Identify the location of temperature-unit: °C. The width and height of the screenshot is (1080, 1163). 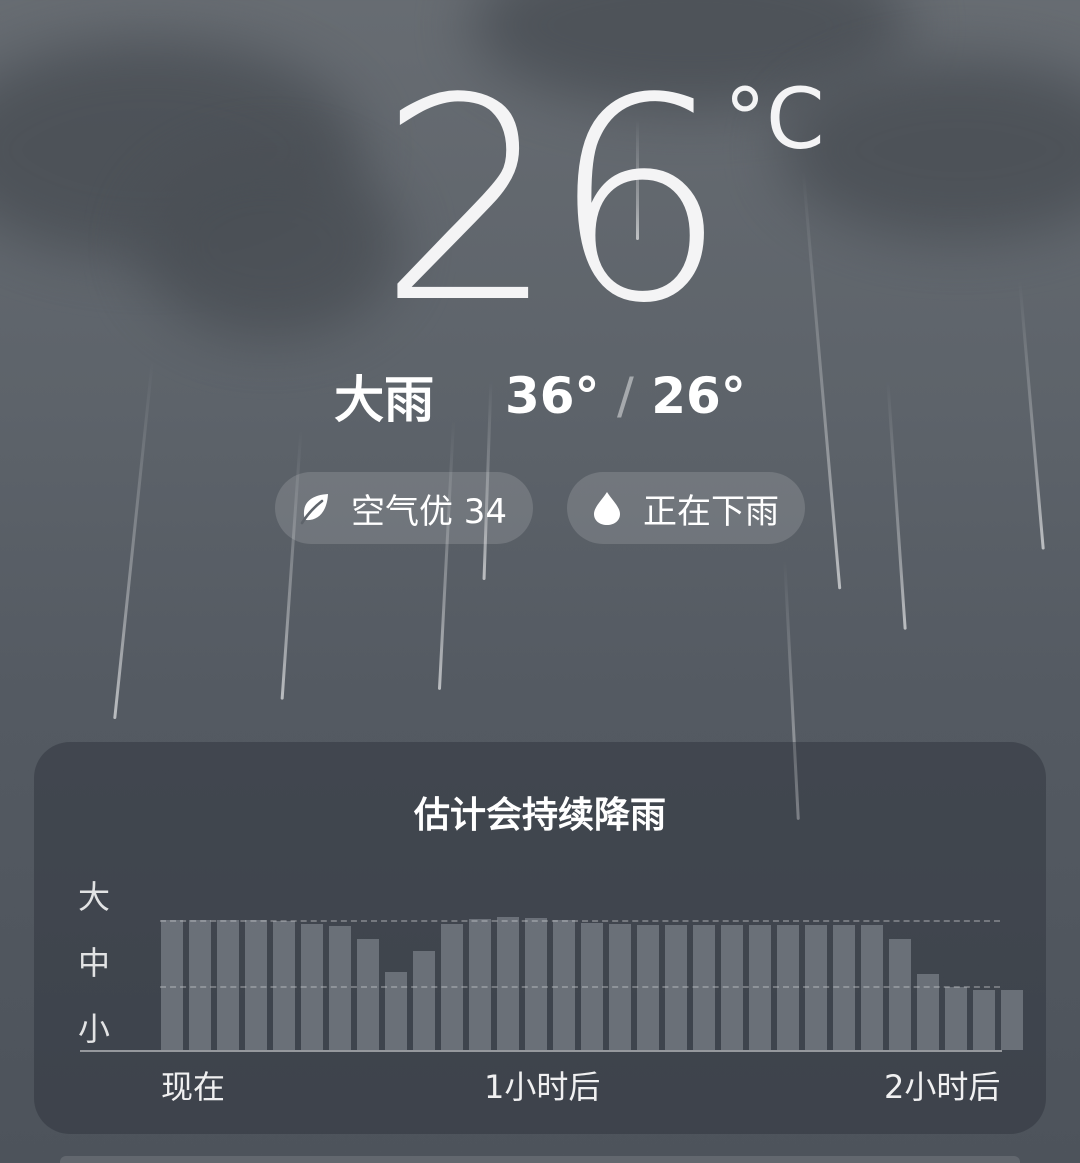
(774, 119).